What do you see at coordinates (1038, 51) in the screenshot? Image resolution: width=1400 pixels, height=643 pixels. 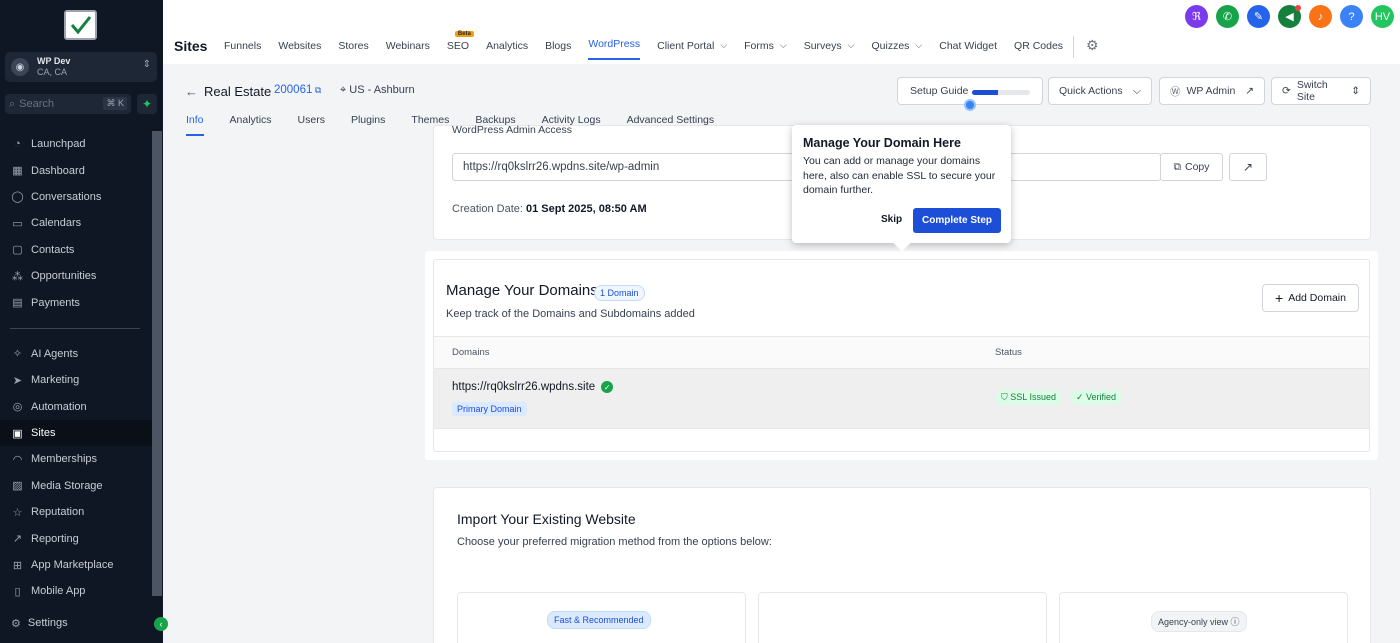 I see `nav-qr-codes: QR Codes` at bounding box center [1038, 51].